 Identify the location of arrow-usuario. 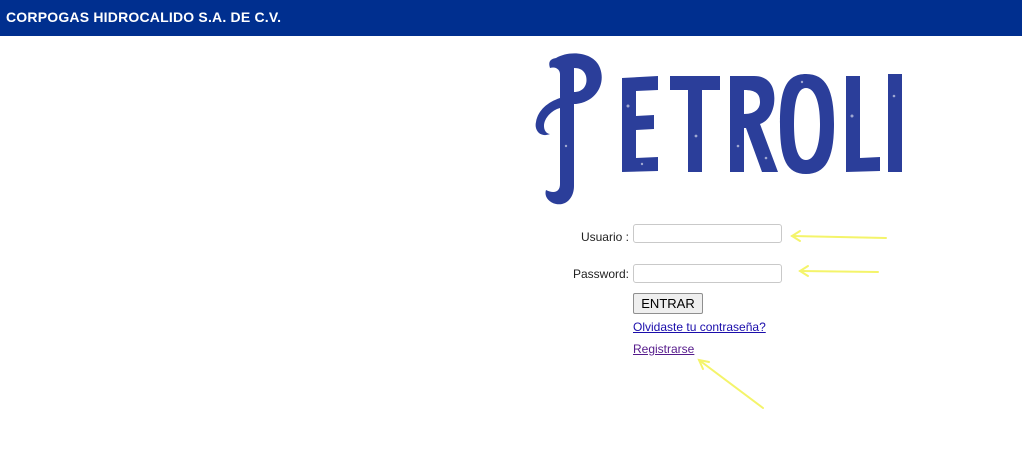
(839, 237).